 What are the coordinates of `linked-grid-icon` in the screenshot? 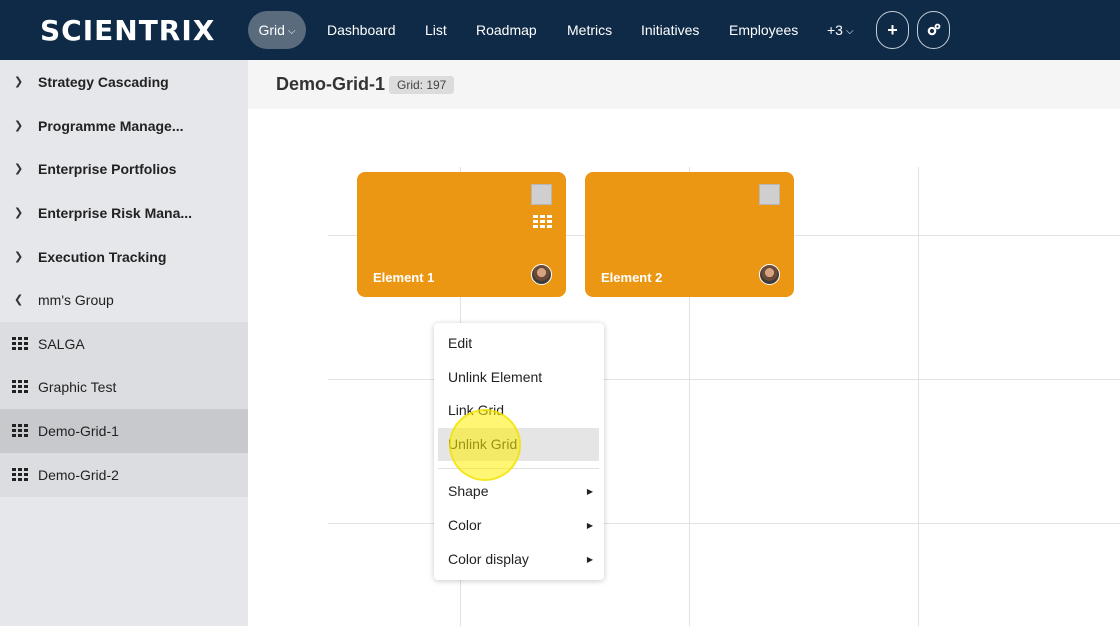 It's located at (542, 222).